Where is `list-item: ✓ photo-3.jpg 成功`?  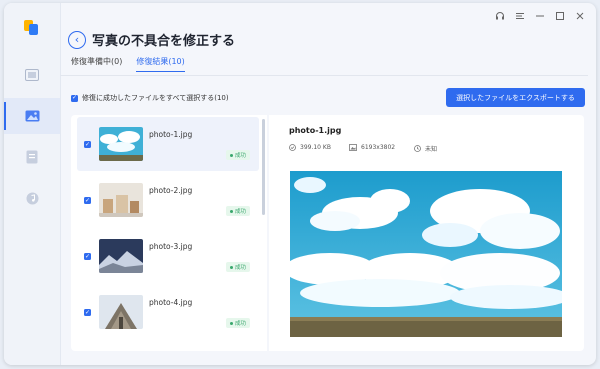
list-item: ✓ photo-3.jpg 成功 is located at coordinates (168, 256).